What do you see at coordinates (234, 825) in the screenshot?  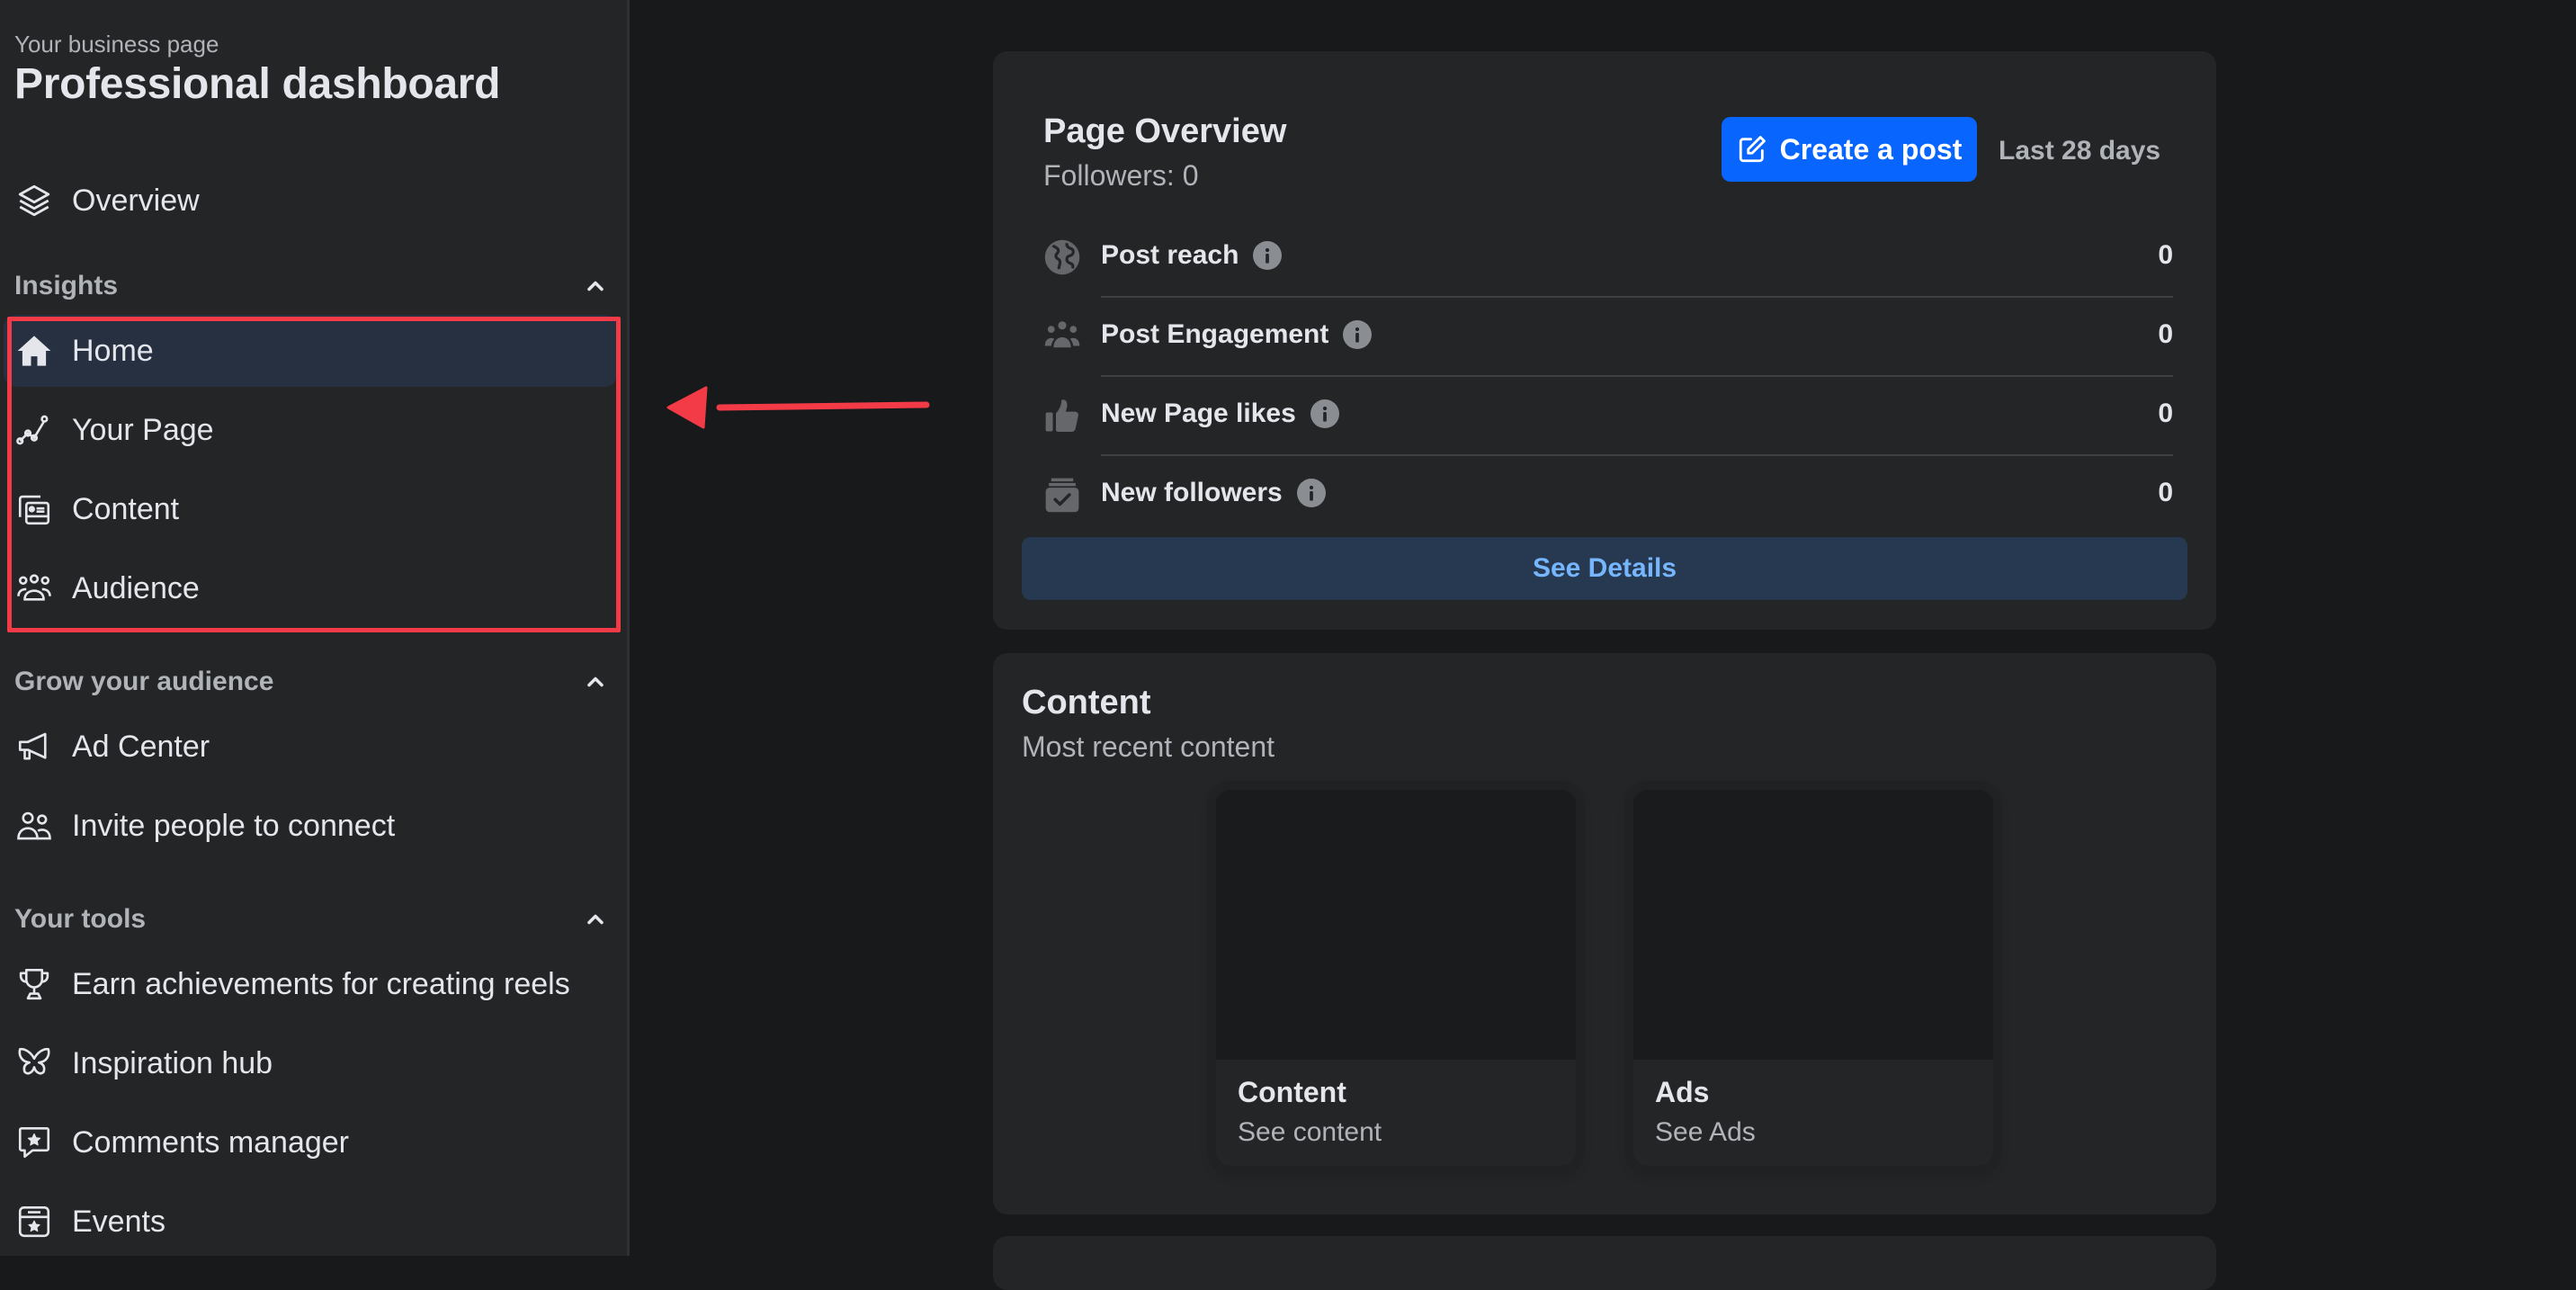 I see `sidebar-item-label: Invite people to connect` at bounding box center [234, 825].